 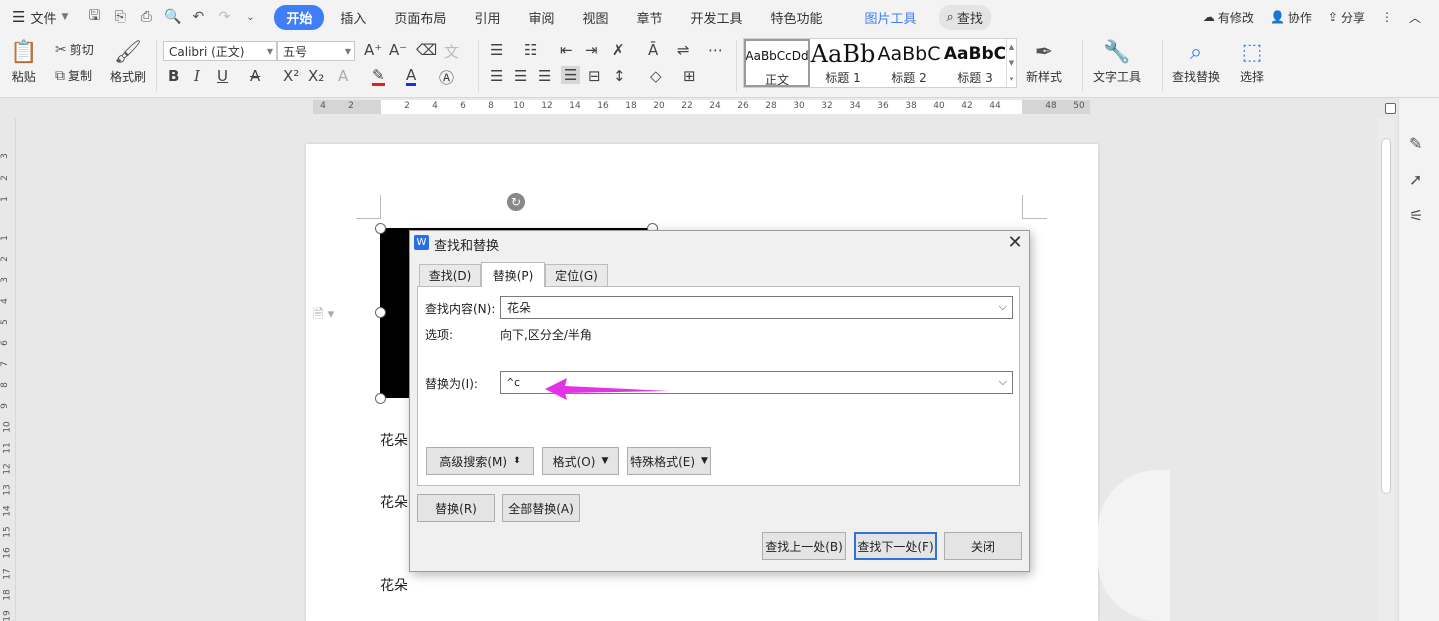 What do you see at coordinates (398, 50) in the screenshot?
I see `shrink-font-icon: A⁻` at bounding box center [398, 50].